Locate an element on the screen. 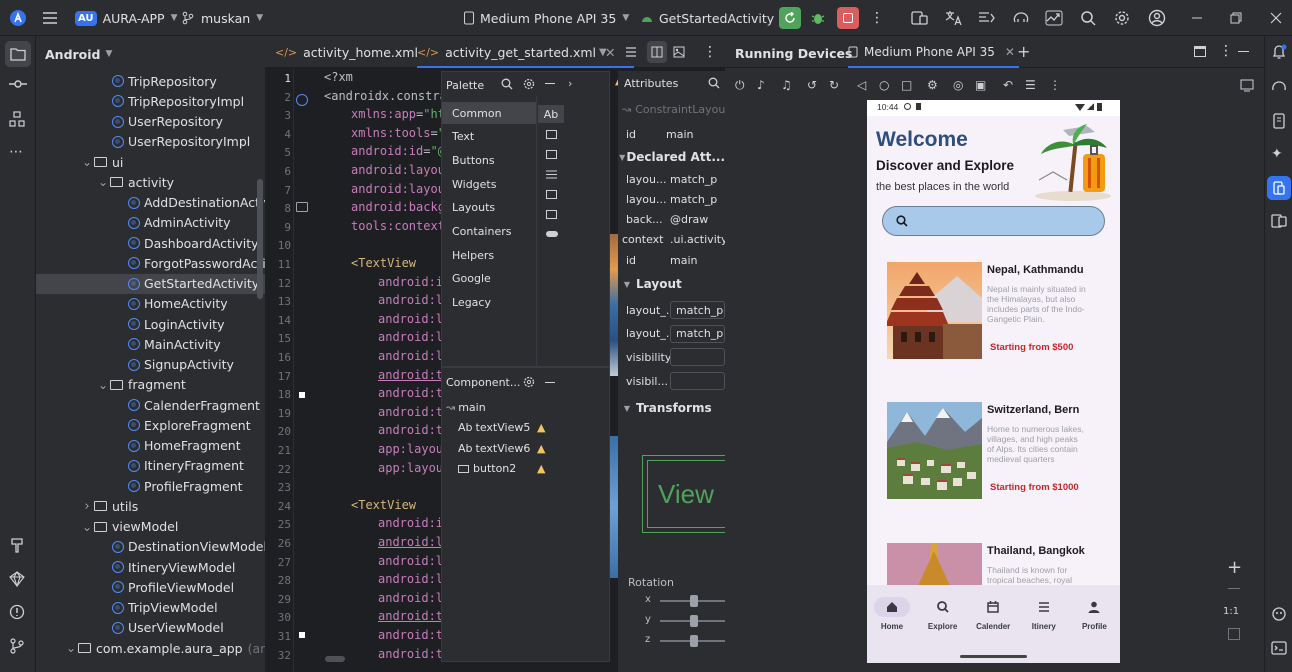  structure-tool-icon is located at coordinates (17, 119).